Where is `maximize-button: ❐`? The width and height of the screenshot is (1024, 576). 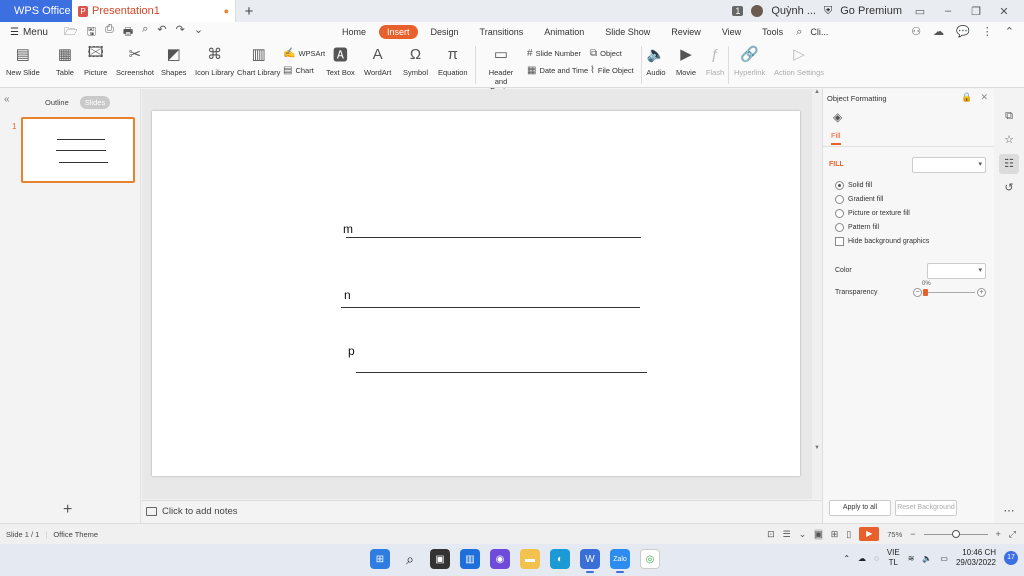 maximize-button: ❐ is located at coordinates (976, 11).